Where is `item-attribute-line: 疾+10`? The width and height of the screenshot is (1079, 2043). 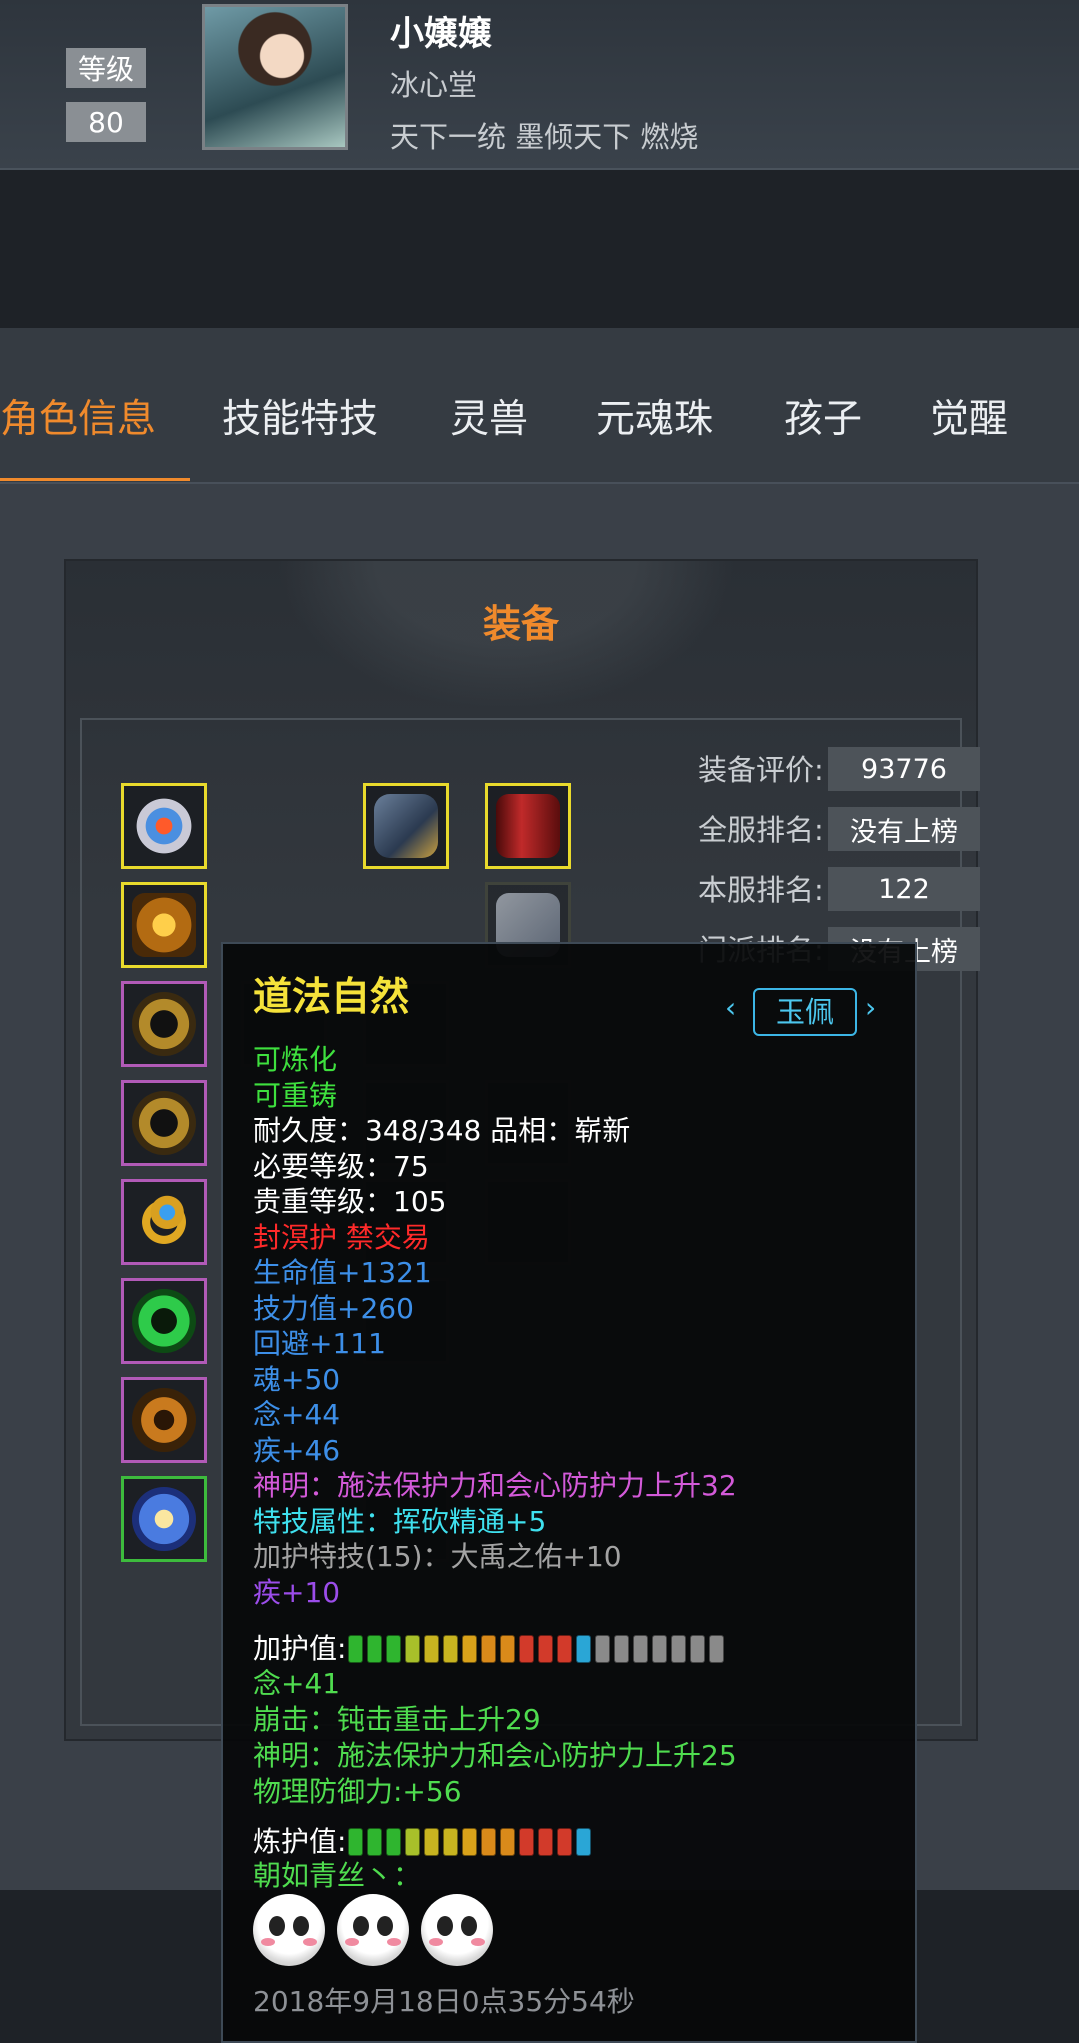 item-attribute-line: 疾+10 is located at coordinates (297, 1592).